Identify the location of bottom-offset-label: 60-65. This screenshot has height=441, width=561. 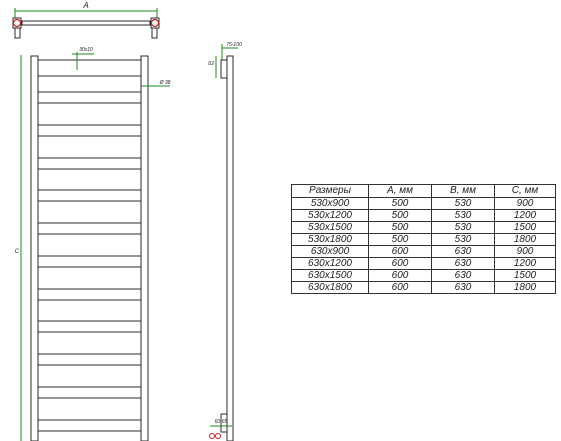
(221, 422).